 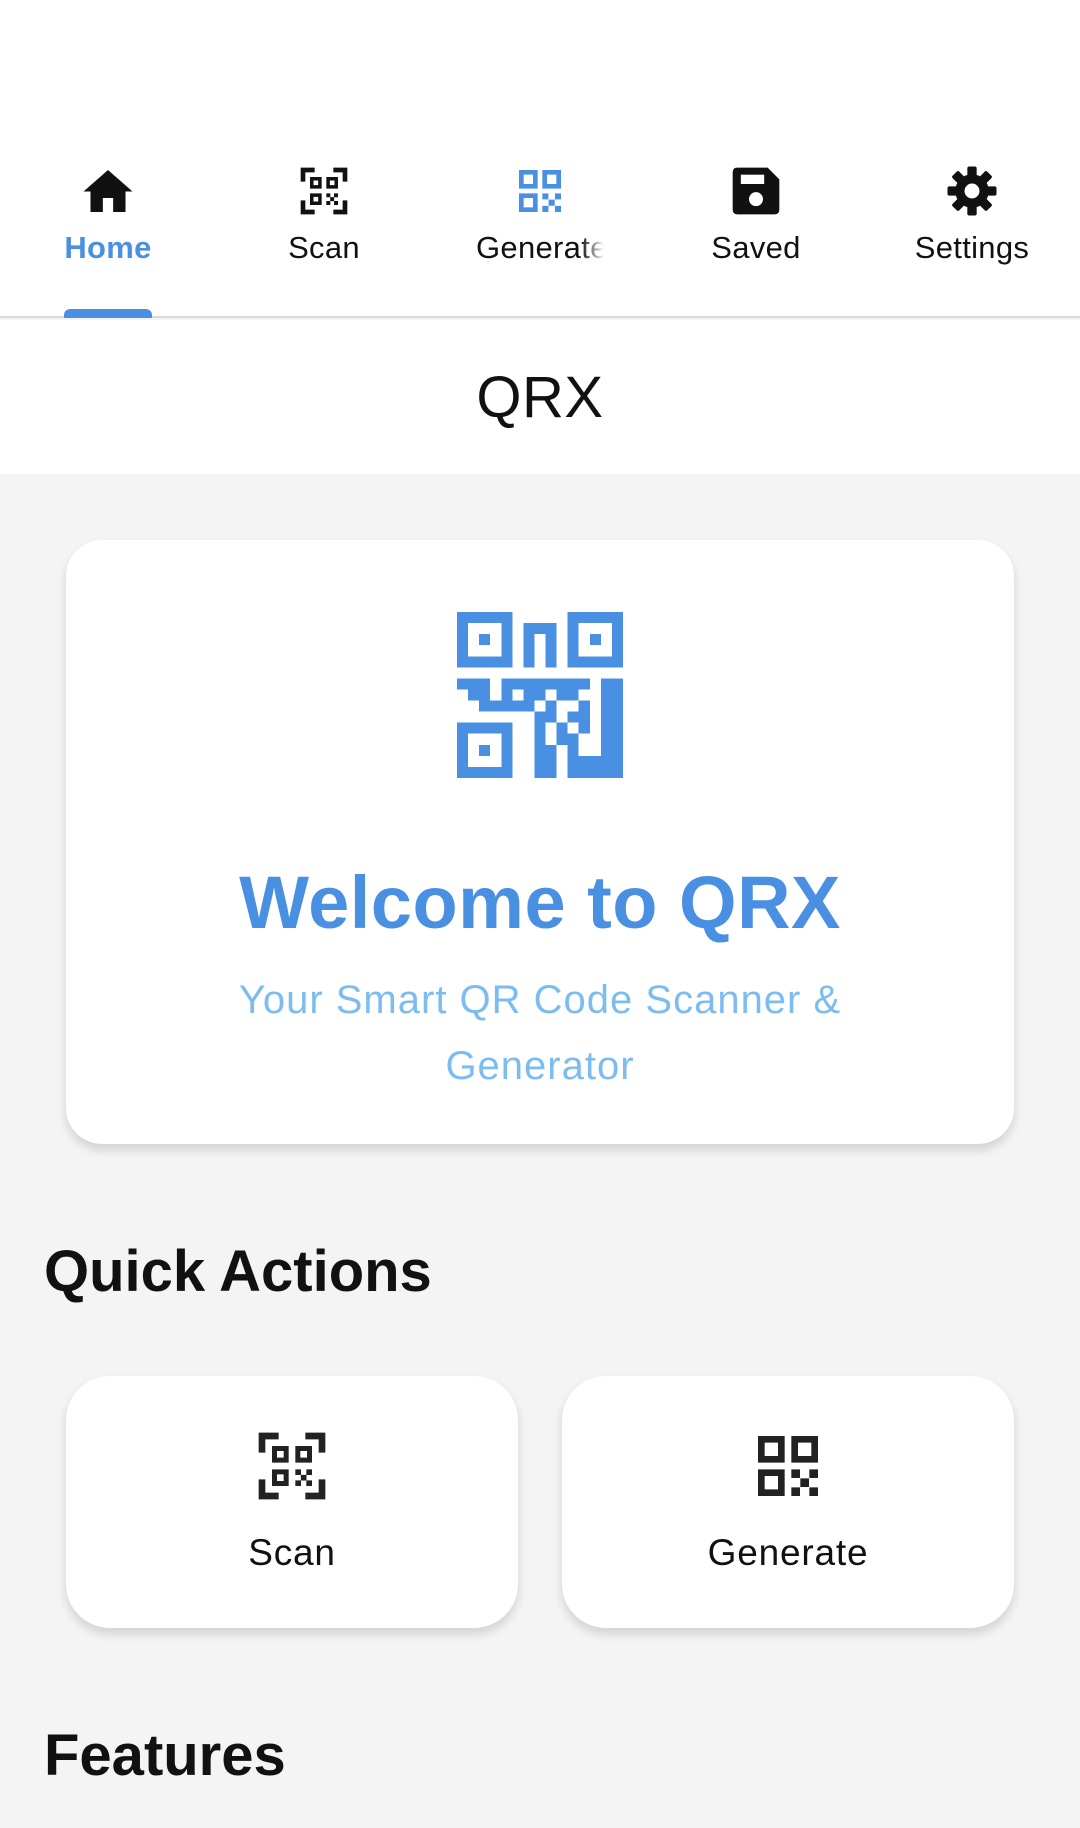 What do you see at coordinates (238, 1271) in the screenshot?
I see `quick-actions-title: Quick Actions` at bounding box center [238, 1271].